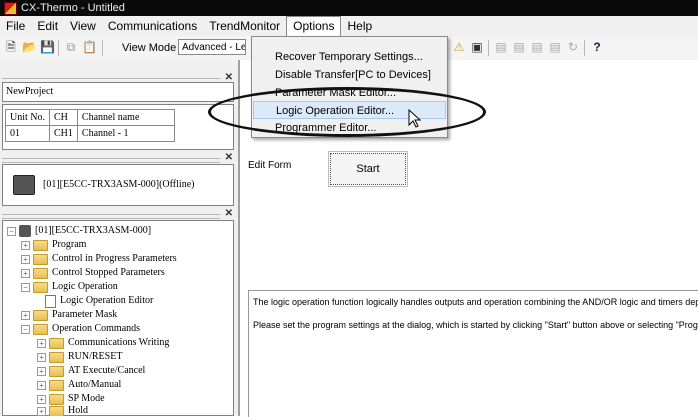 The image size is (698, 417). What do you see at coordinates (99, 259) in the screenshot?
I see `tree-item-control-in-progress: + Control in Progress Parameters` at bounding box center [99, 259].